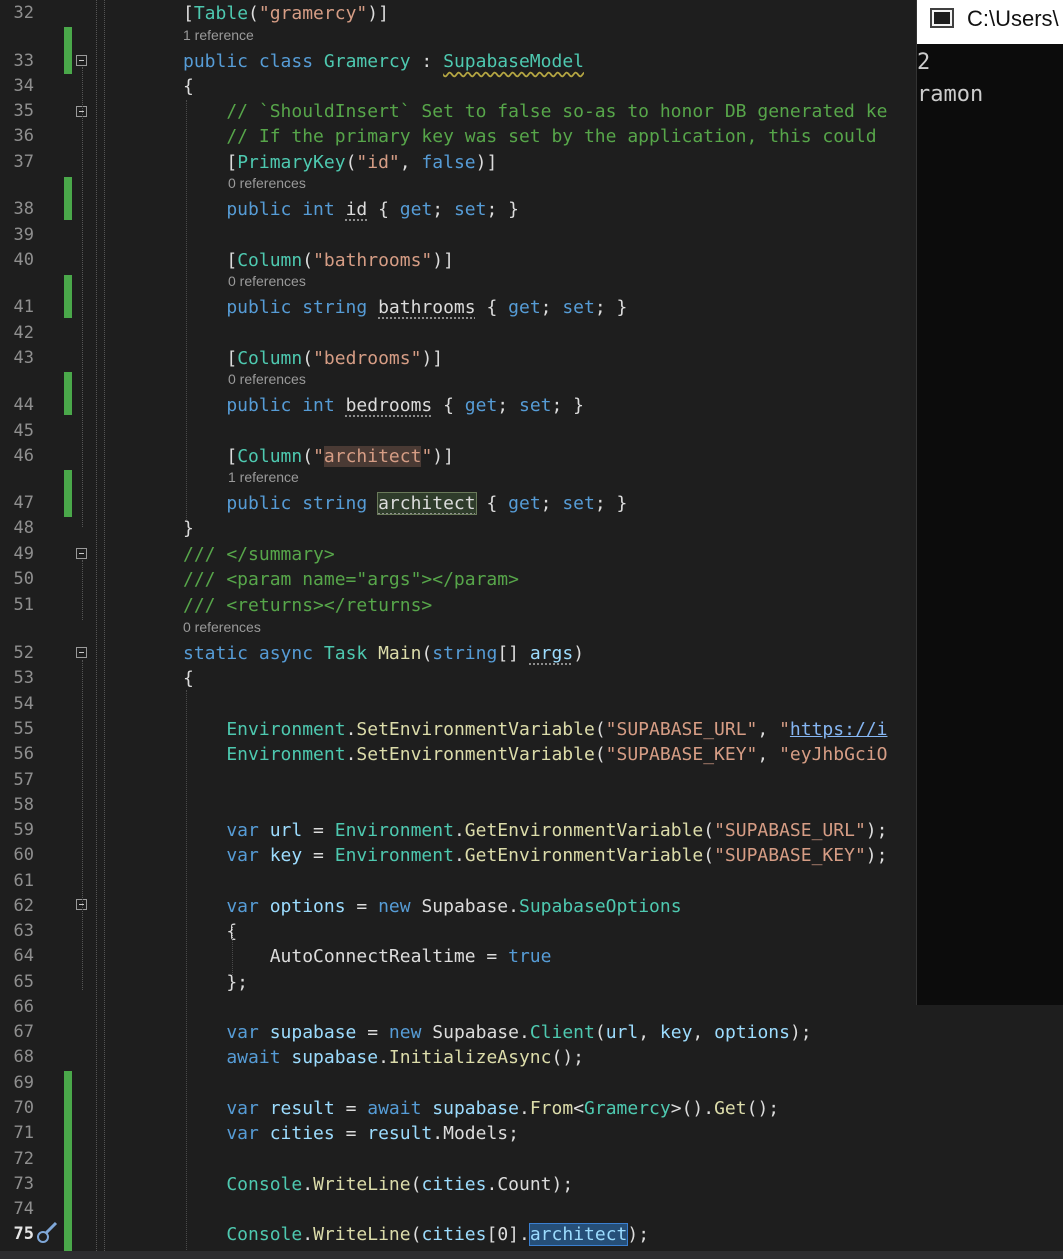 The image size is (1063, 1259). What do you see at coordinates (259, 554) in the screenshot?
I see `code-text: /// </summary>` at bounding box center [259, 554].